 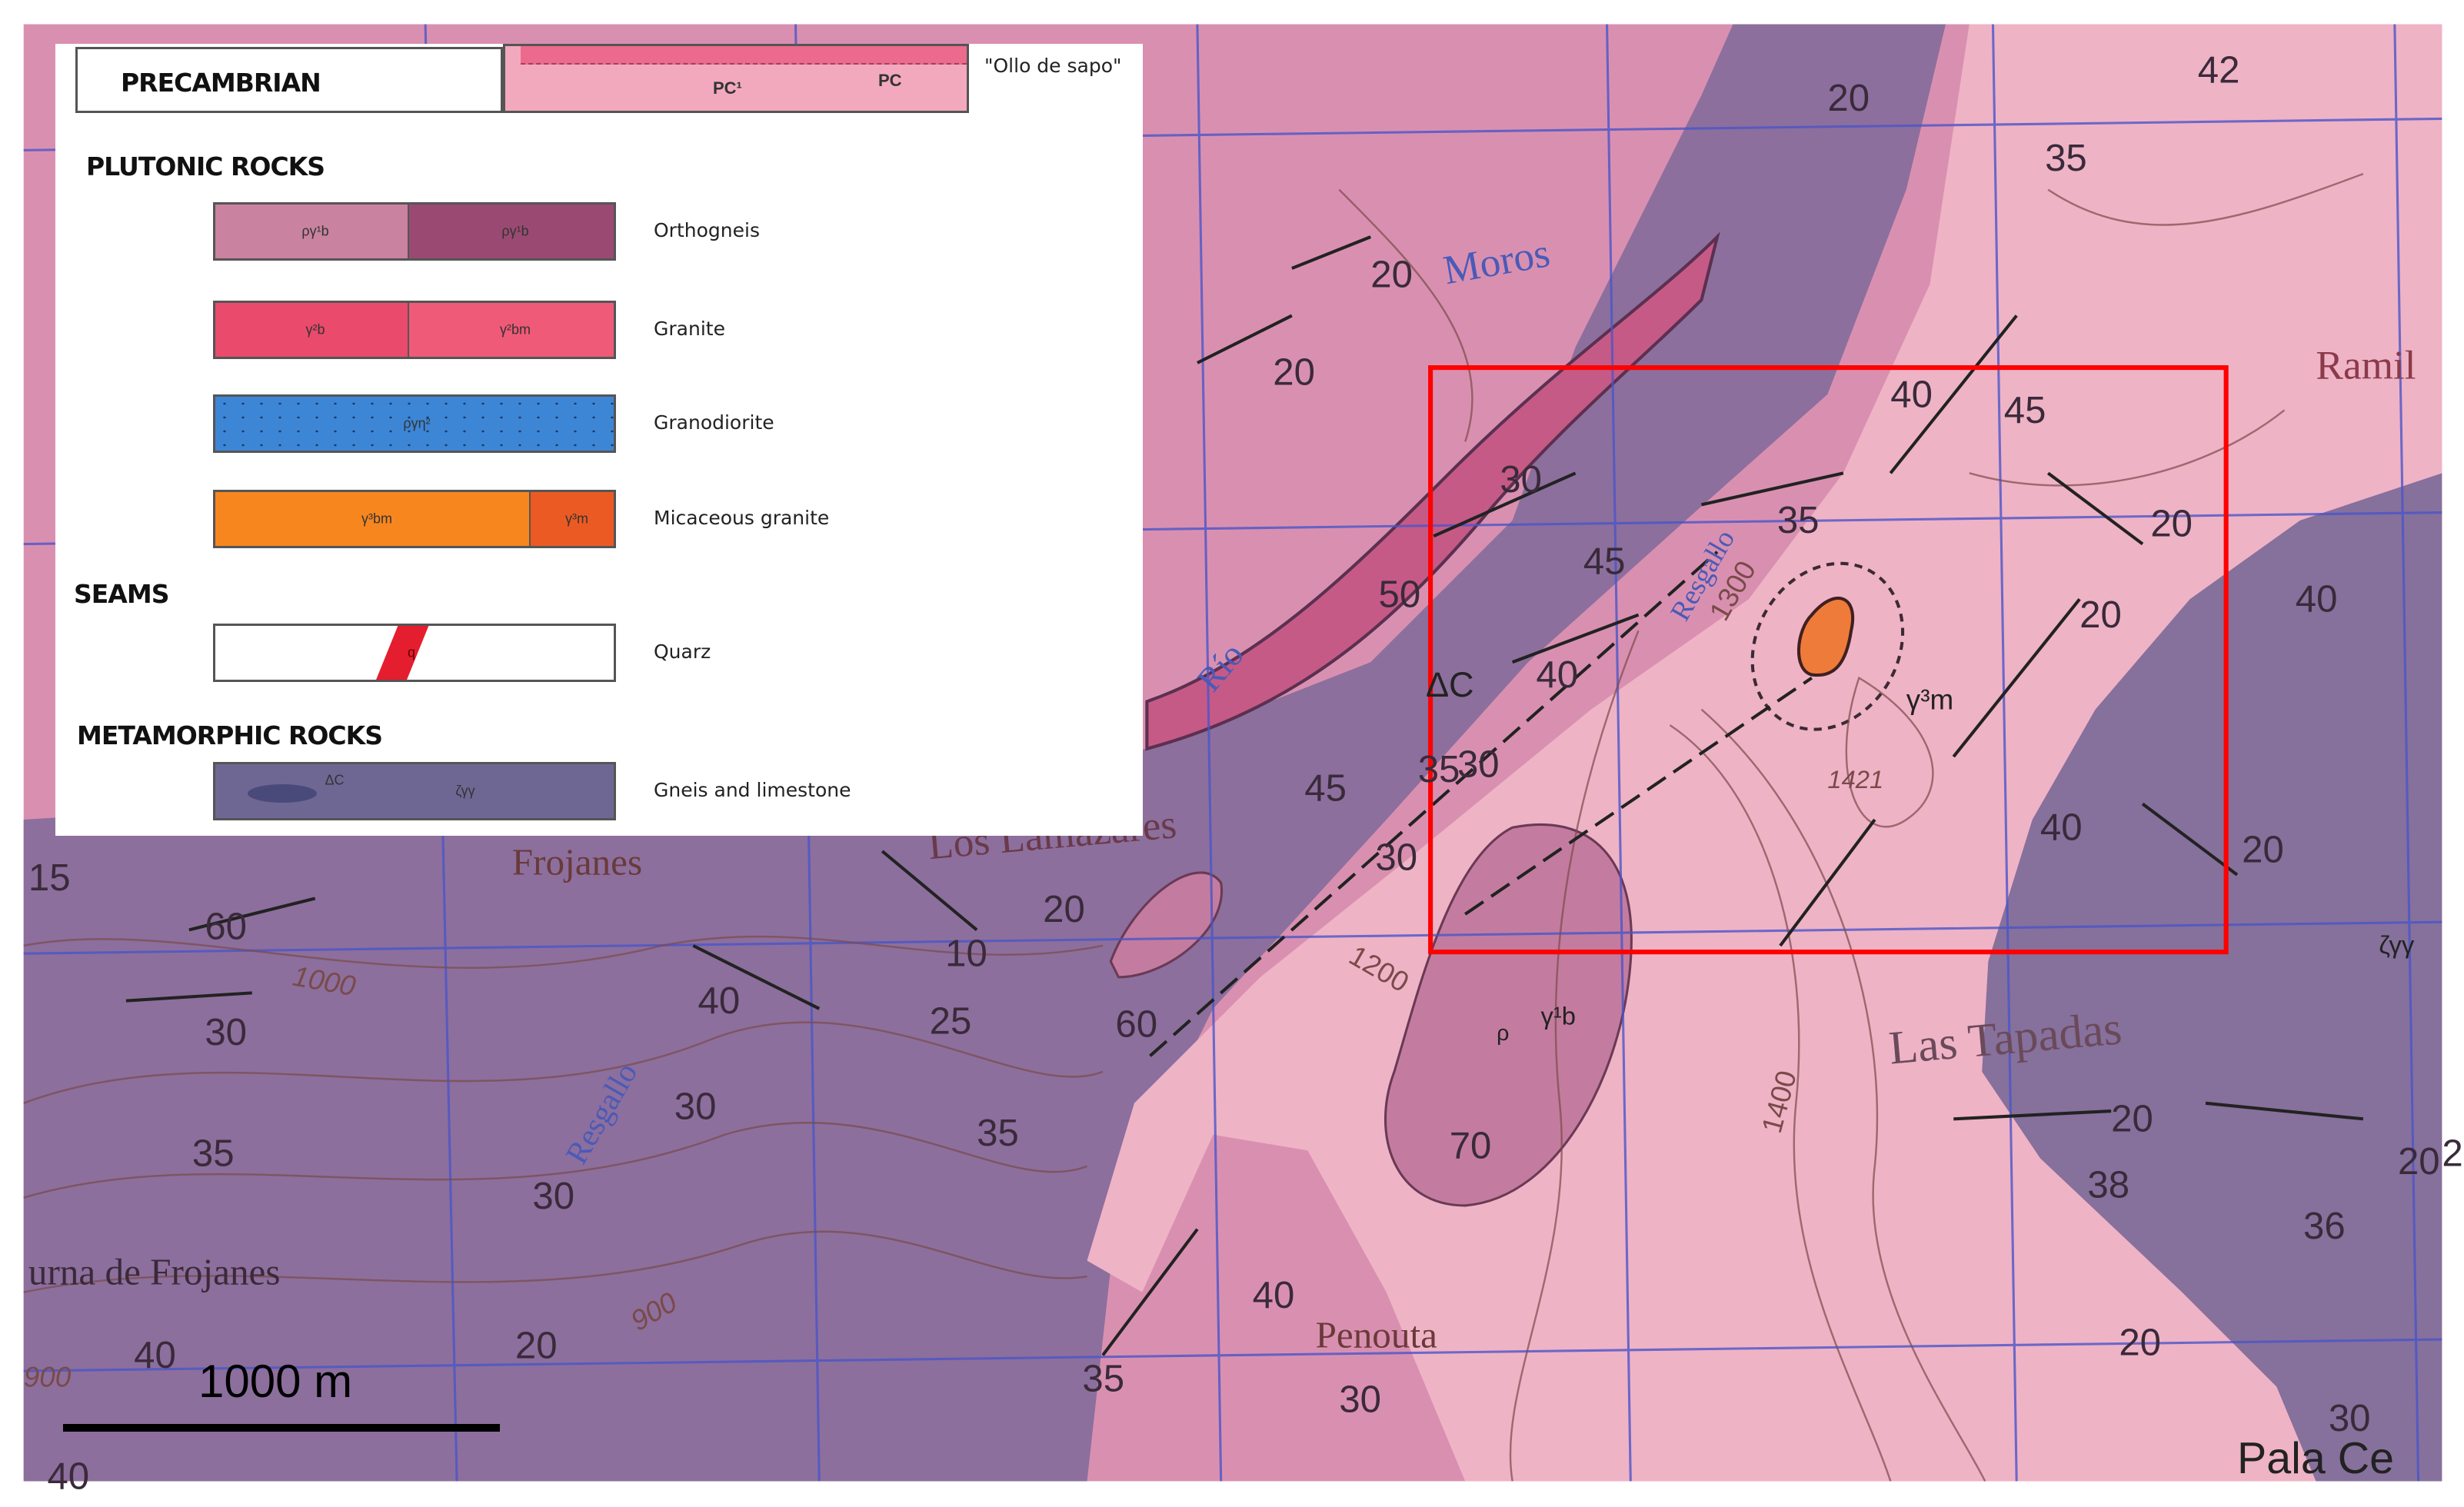 What do you see at coordinates (465, 791) in the screenshot?
I see `gneis-symbol: ζγγ` at bounding box center [465, 791].